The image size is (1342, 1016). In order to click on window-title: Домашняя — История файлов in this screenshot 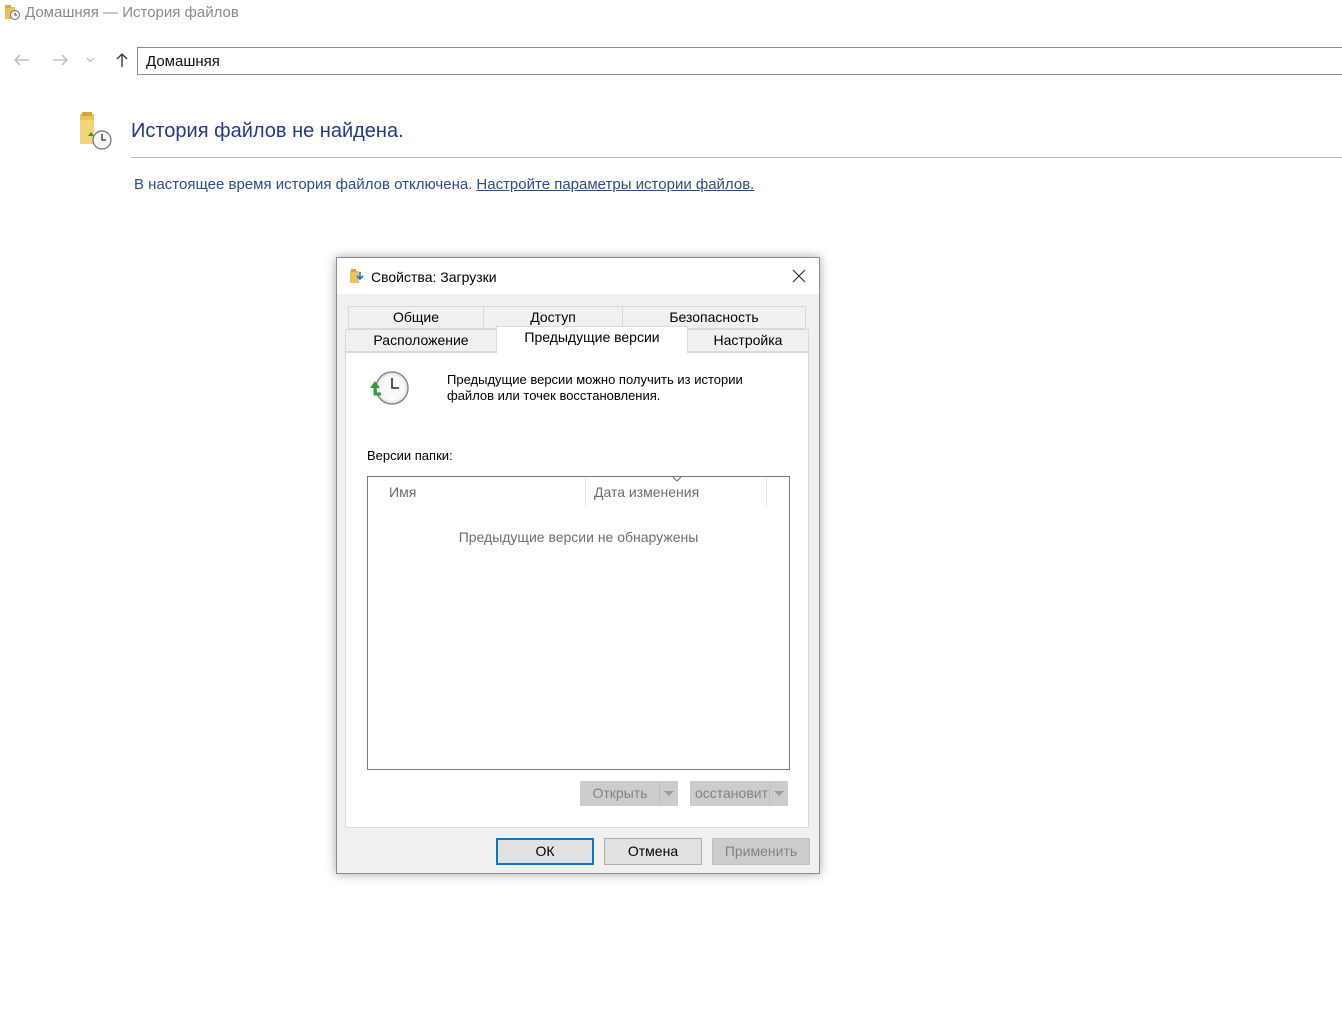, I will do `click(132, 12)`.